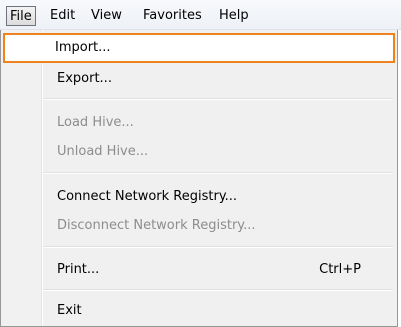 The height and width of the screenshot is (327, 401). I want to click on menu-bar: File Edit View Favorites Help, so click(200, 15).